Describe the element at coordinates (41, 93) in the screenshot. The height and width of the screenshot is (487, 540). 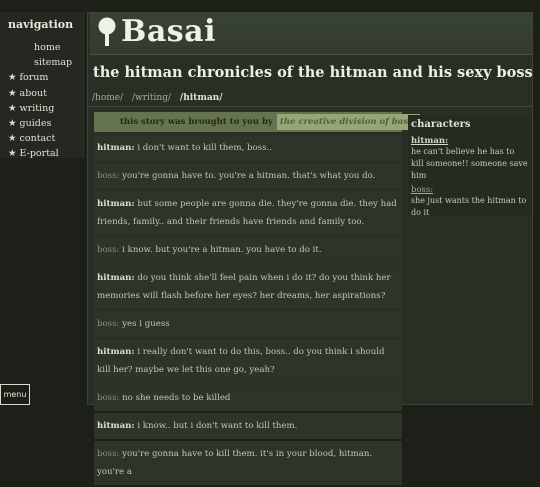
I see `nav-item-about: ★ about` at that location.